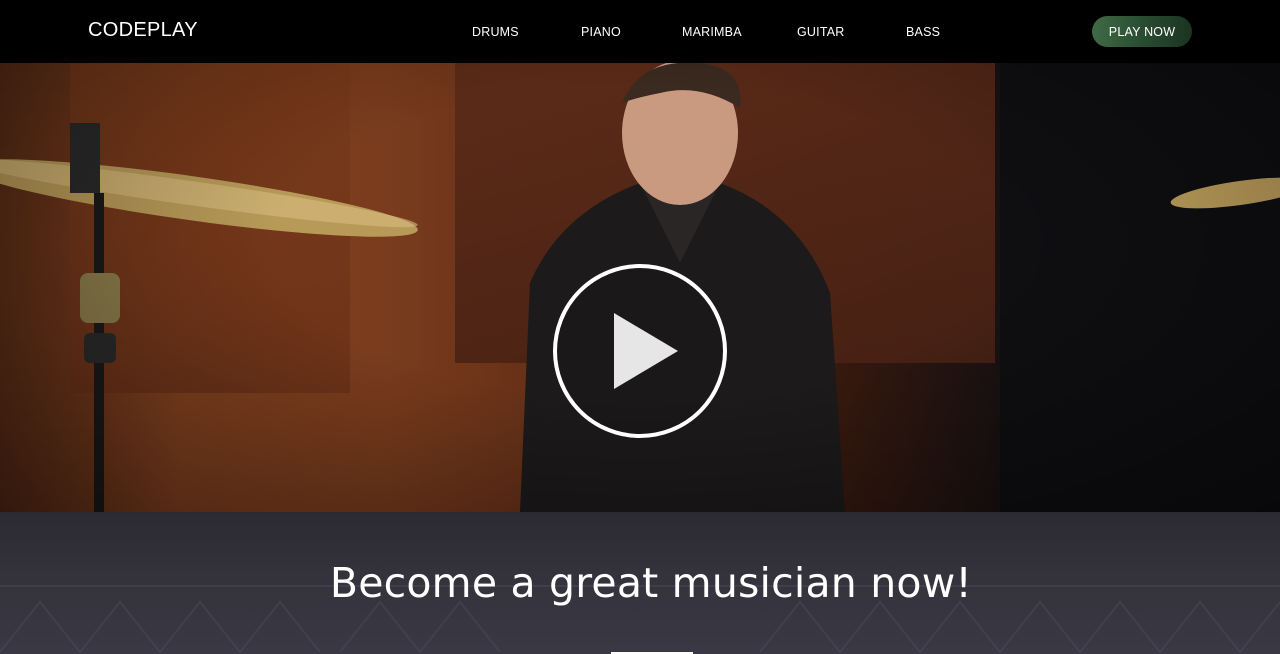 The height and width of the screenshot is (654, 1280). Describe the element at coordinates (712, 32) in the screenshot. I see `nav-link-marimba: MARIMBA` at that location.